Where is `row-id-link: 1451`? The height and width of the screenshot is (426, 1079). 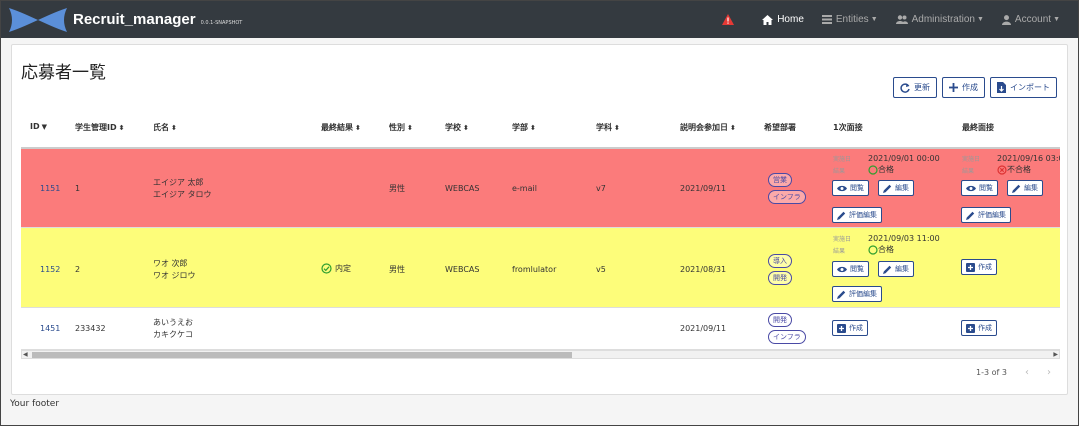
row-id-link: 1451 is located at coordinates (50, 328).